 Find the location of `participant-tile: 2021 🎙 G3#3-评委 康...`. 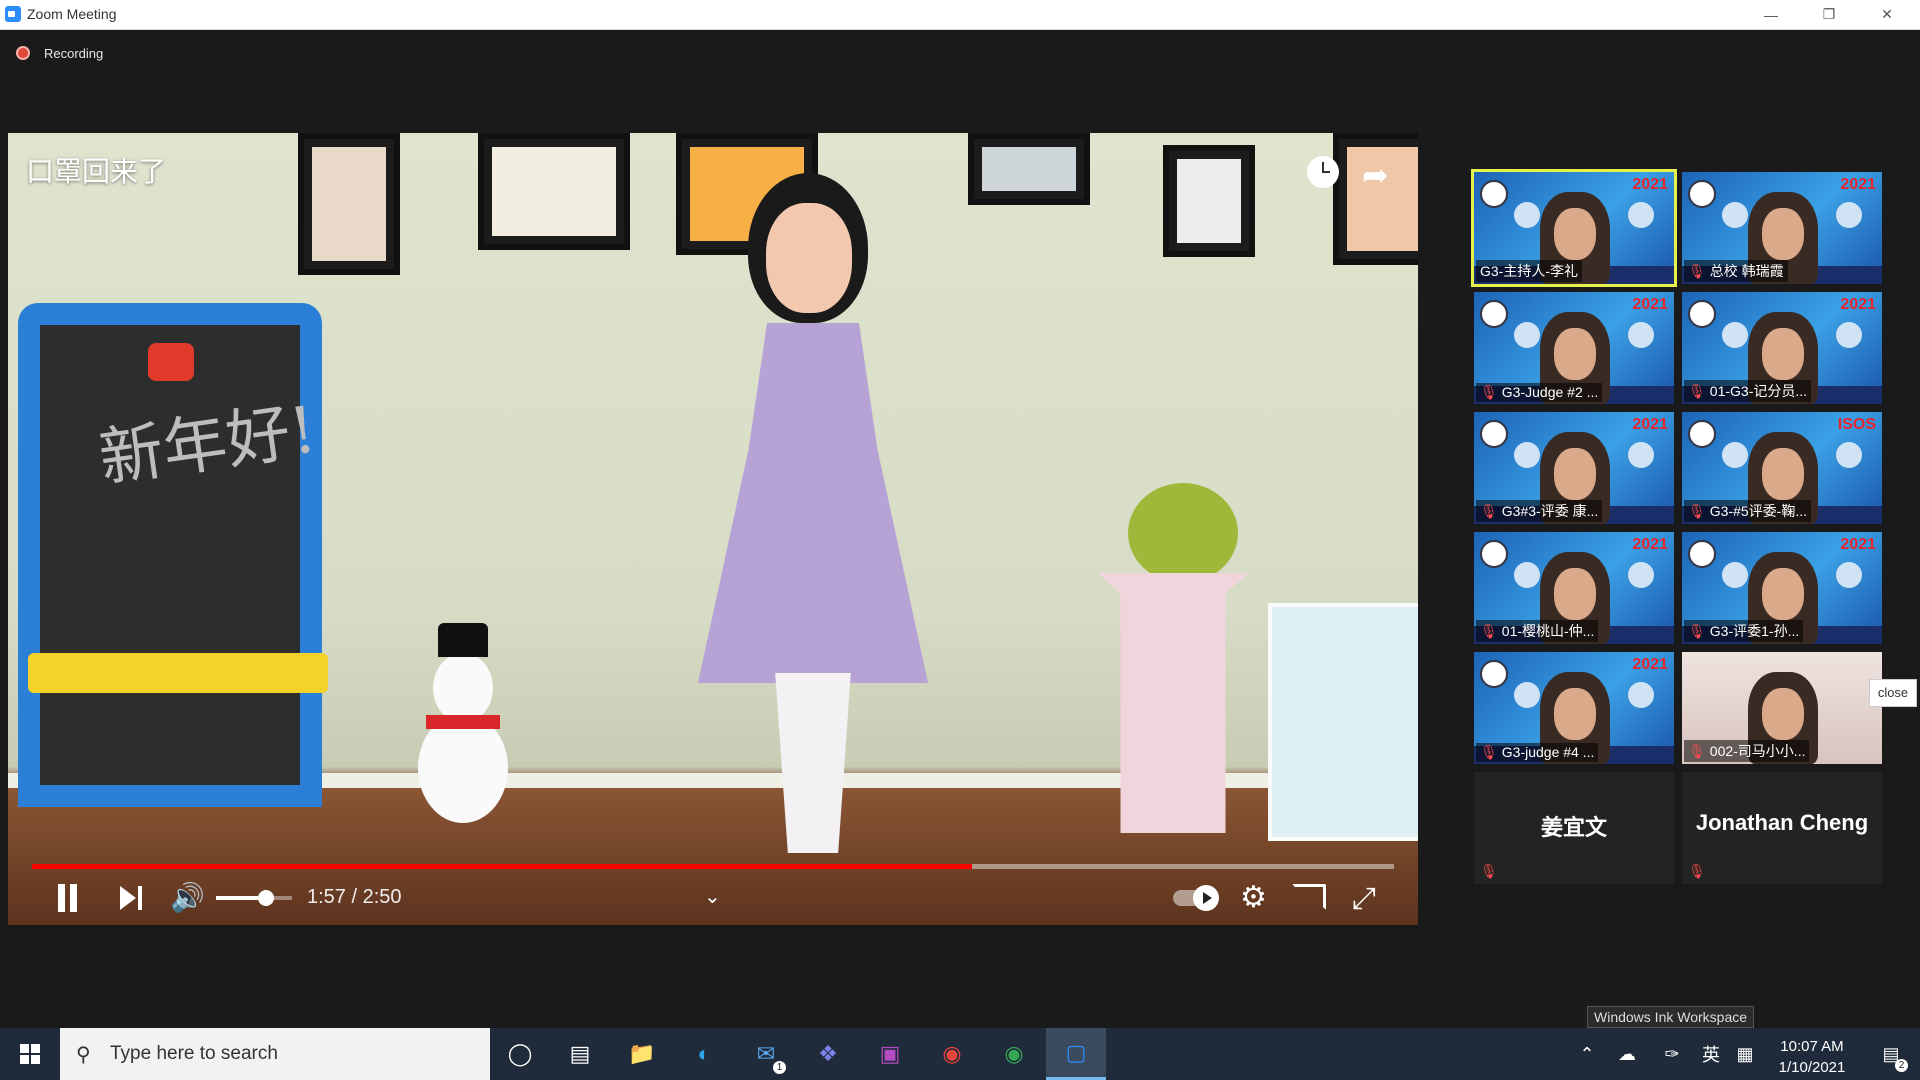

participant-tile: 2021 🎙 G3#3-评委 康... is located at coordinates (1574, 468).